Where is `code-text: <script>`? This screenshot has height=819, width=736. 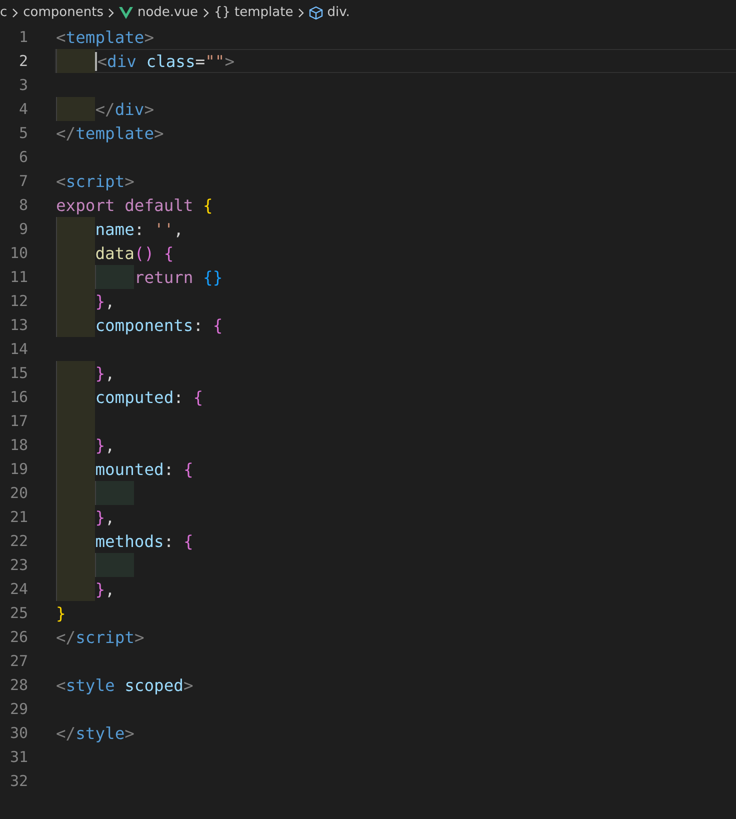
code-text: <script> is located at coordinates (95, 181).